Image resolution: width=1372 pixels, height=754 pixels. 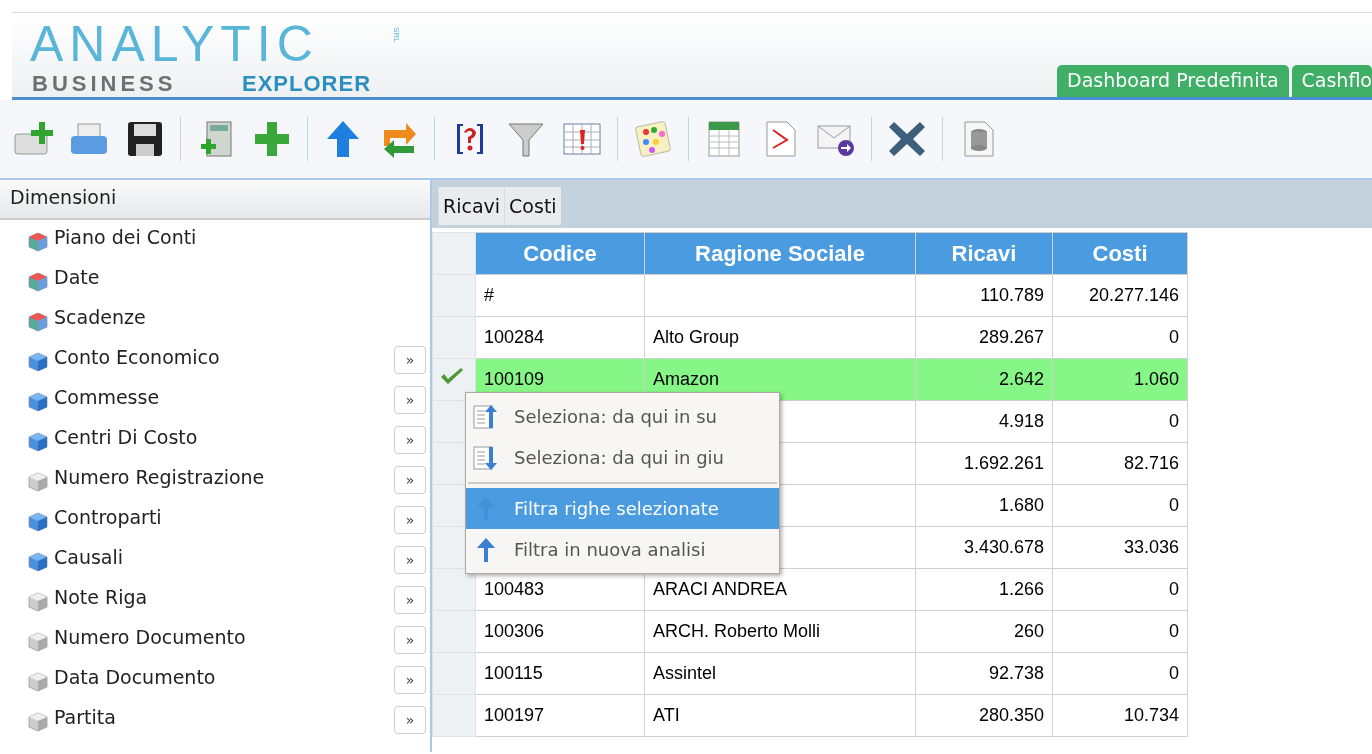 I want to click on dimension-item: Numero Registrazione, so click(x=222, y=477).